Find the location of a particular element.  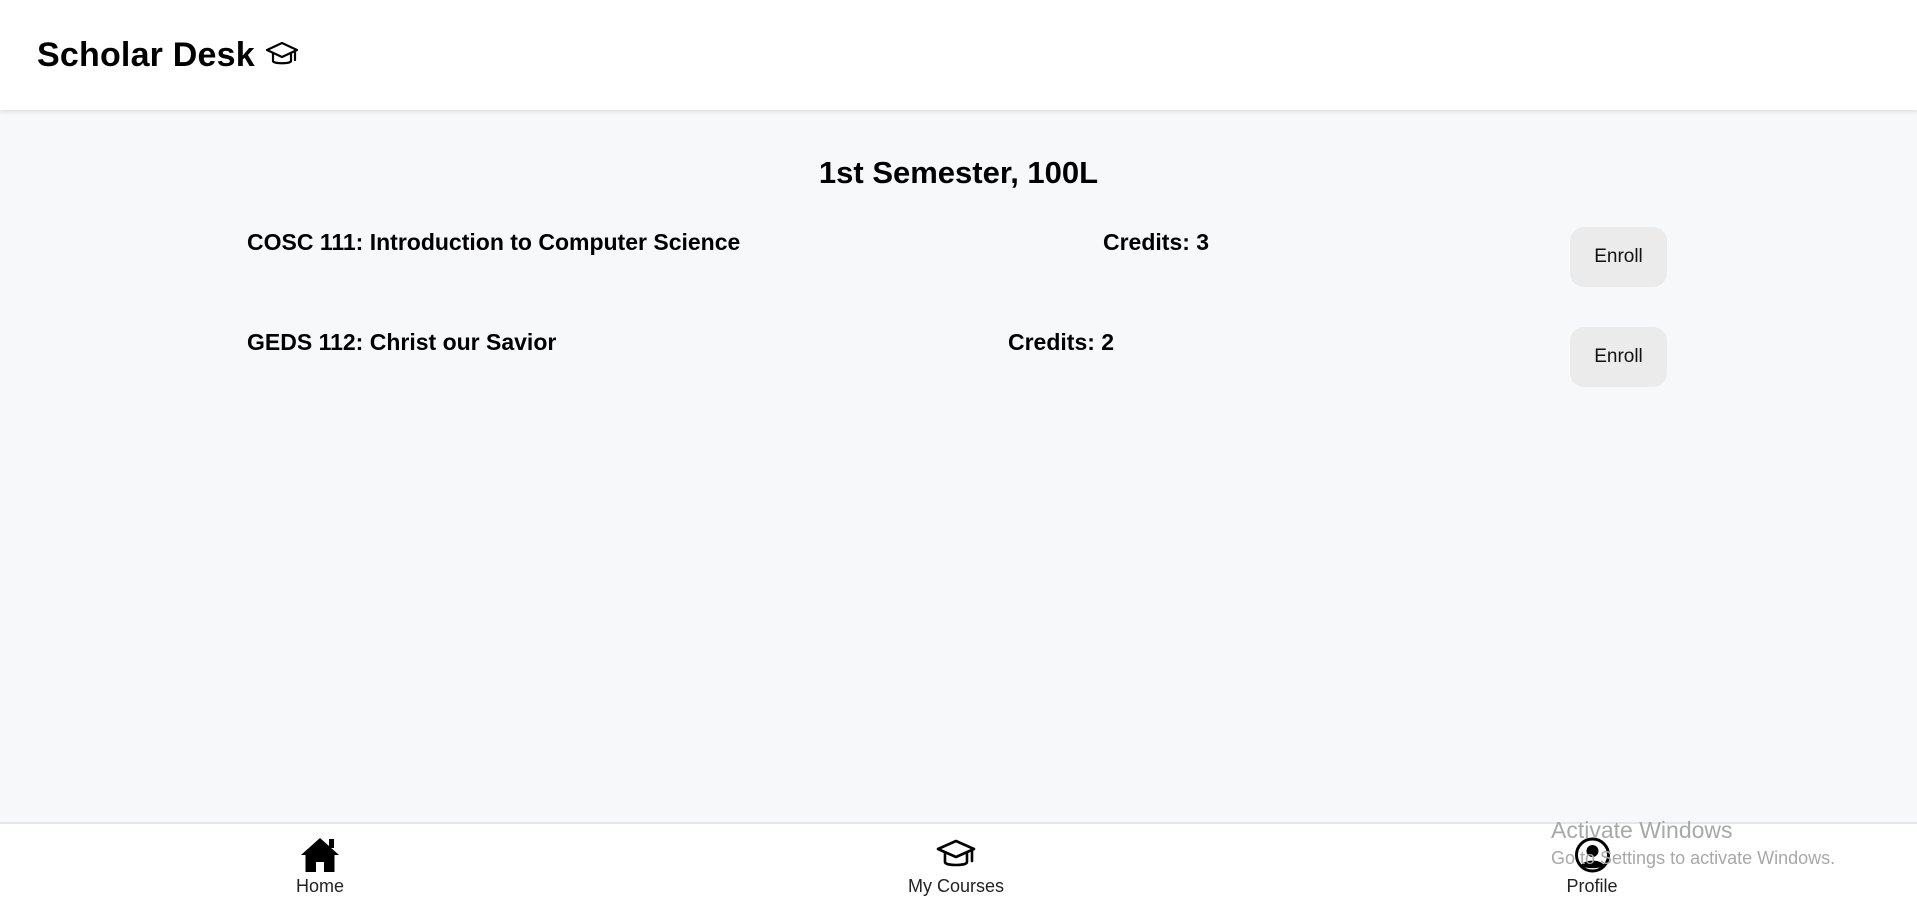

app-title: Scholar Desk is located at coordinates (146, 54).